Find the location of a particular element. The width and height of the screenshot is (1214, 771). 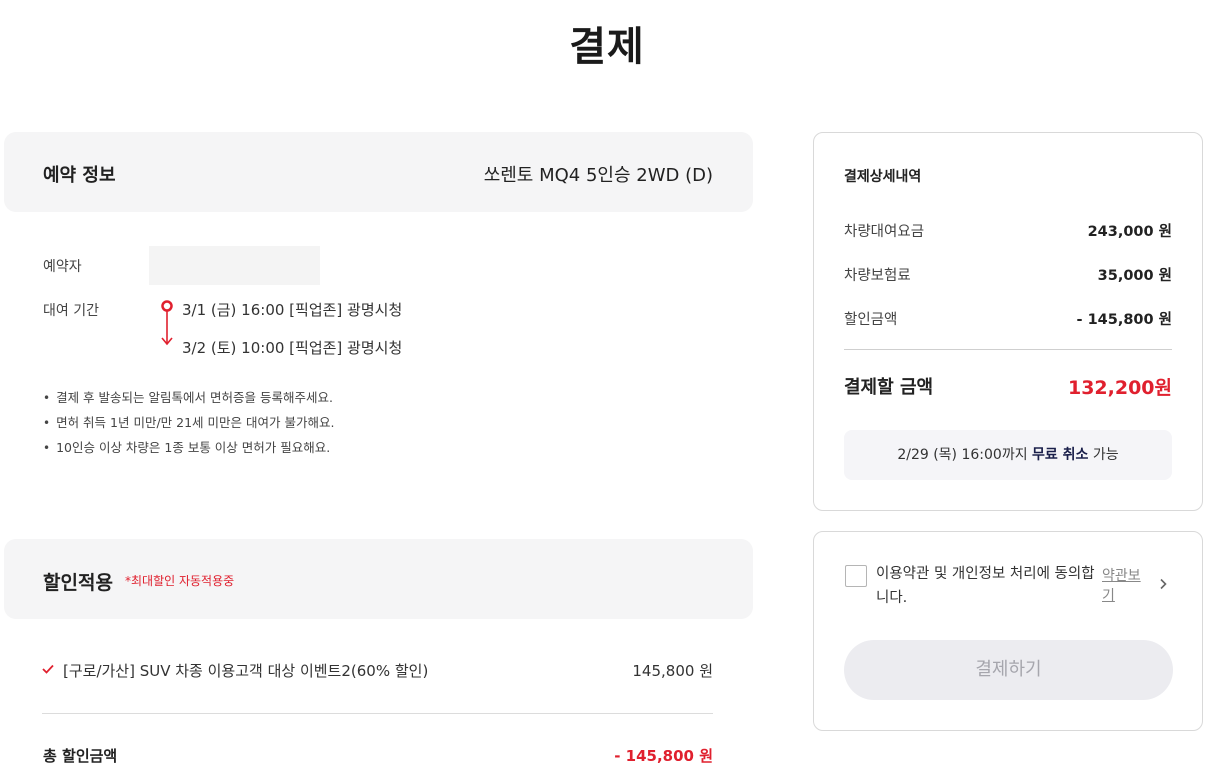

total-discount-amount: - 145,800 원 is located at coordinates (663, 756).